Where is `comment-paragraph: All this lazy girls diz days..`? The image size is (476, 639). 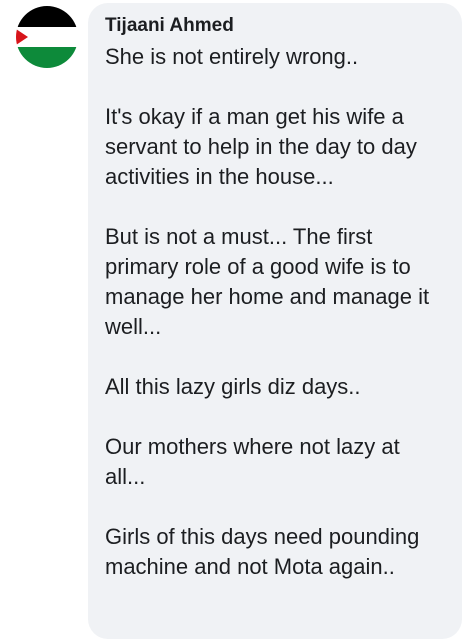 comment-paragraph: All this lazy girls diz days.. is located at coordinates (233, 386).